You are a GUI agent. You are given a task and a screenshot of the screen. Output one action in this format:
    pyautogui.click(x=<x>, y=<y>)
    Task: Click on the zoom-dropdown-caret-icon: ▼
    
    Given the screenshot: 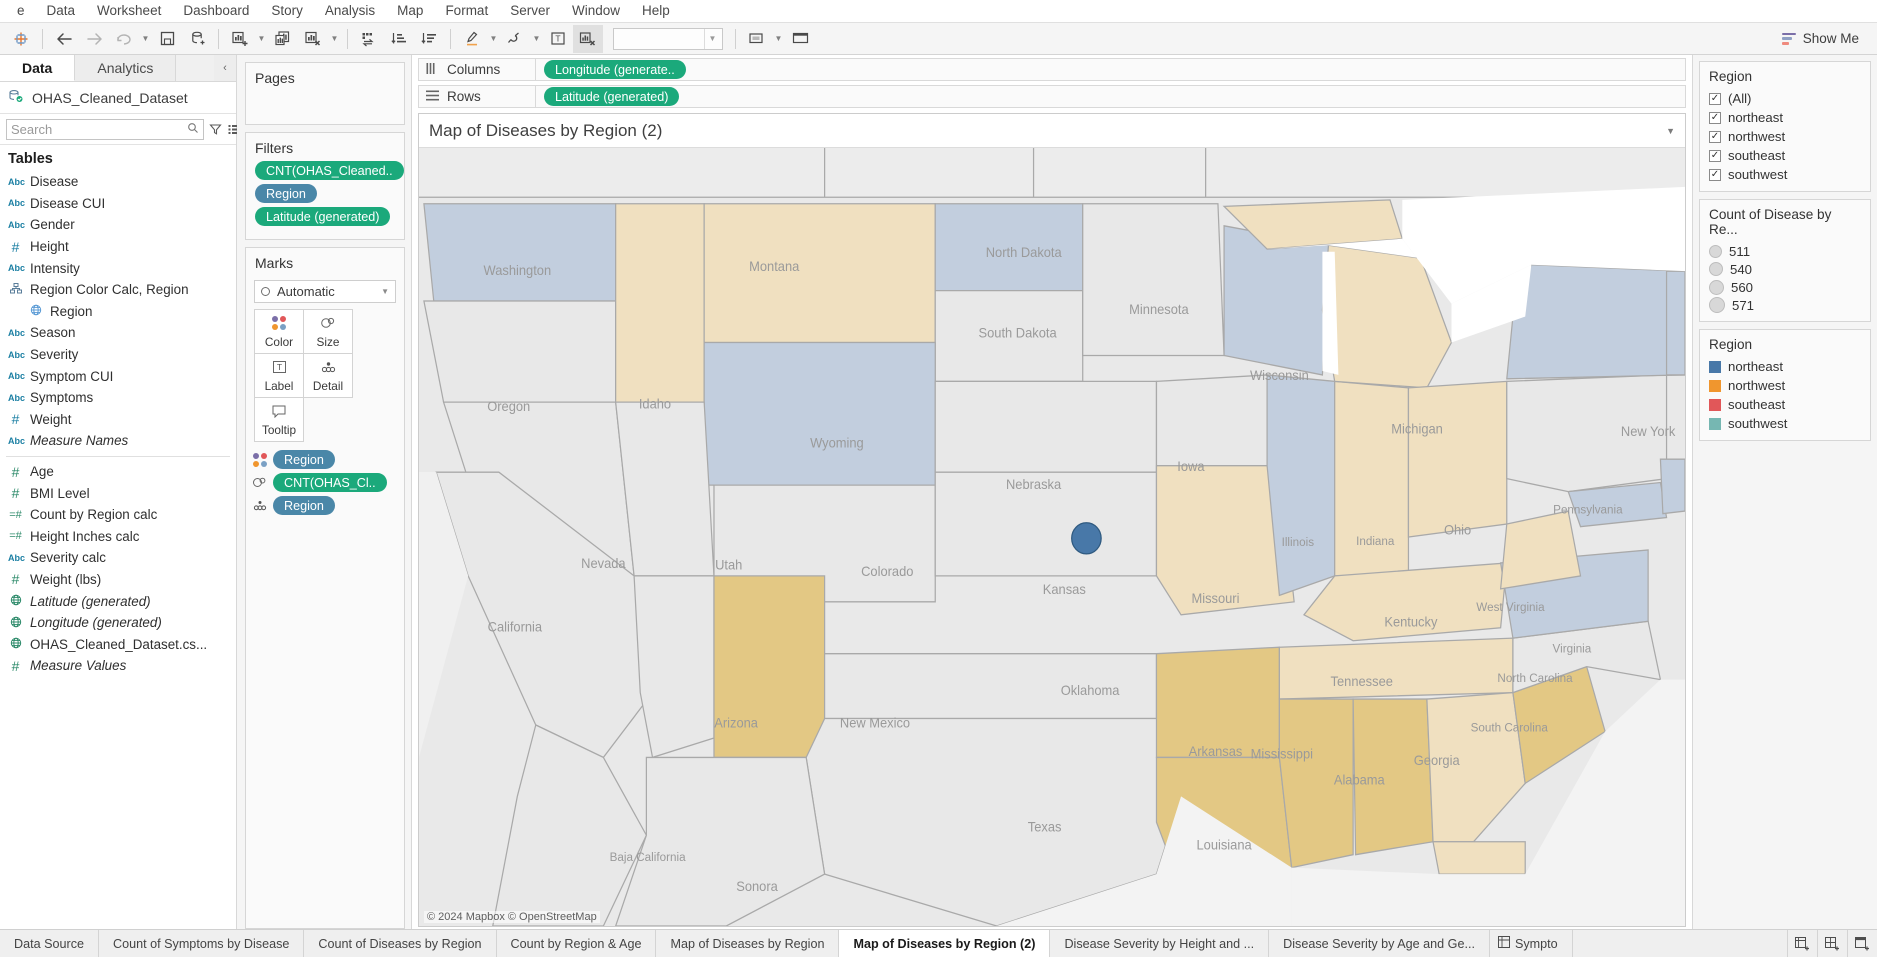 What is the action you would take?
    pyautogui.click(x=712, y=38)
    